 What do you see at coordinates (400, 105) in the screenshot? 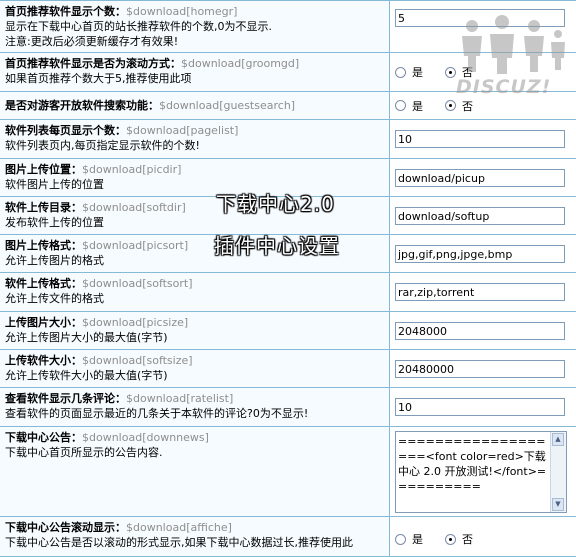
I see `guestsearch-yes-radio` at bounding box center [400, 105].